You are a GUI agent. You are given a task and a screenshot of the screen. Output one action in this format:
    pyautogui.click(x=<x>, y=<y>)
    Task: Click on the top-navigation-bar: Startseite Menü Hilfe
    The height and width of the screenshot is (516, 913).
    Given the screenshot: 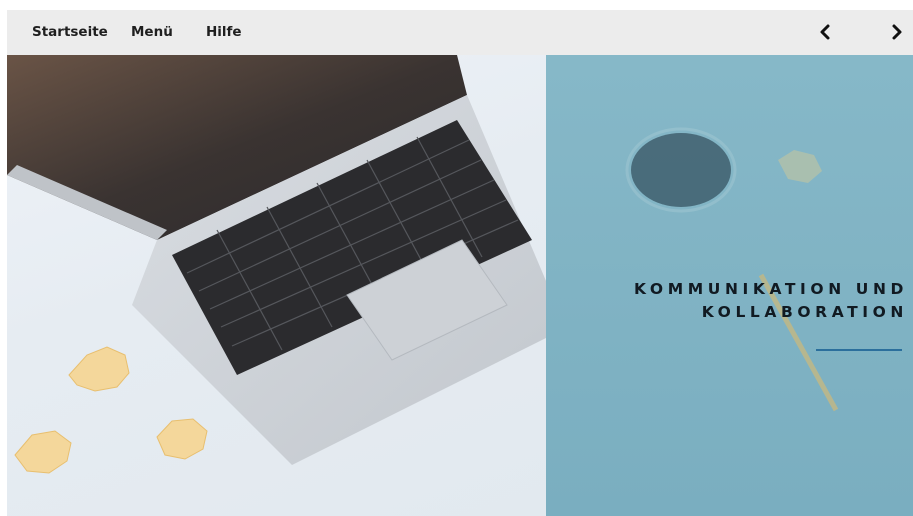 What is the action you would take?
    pyautogui.click(x=460, y=32)
    